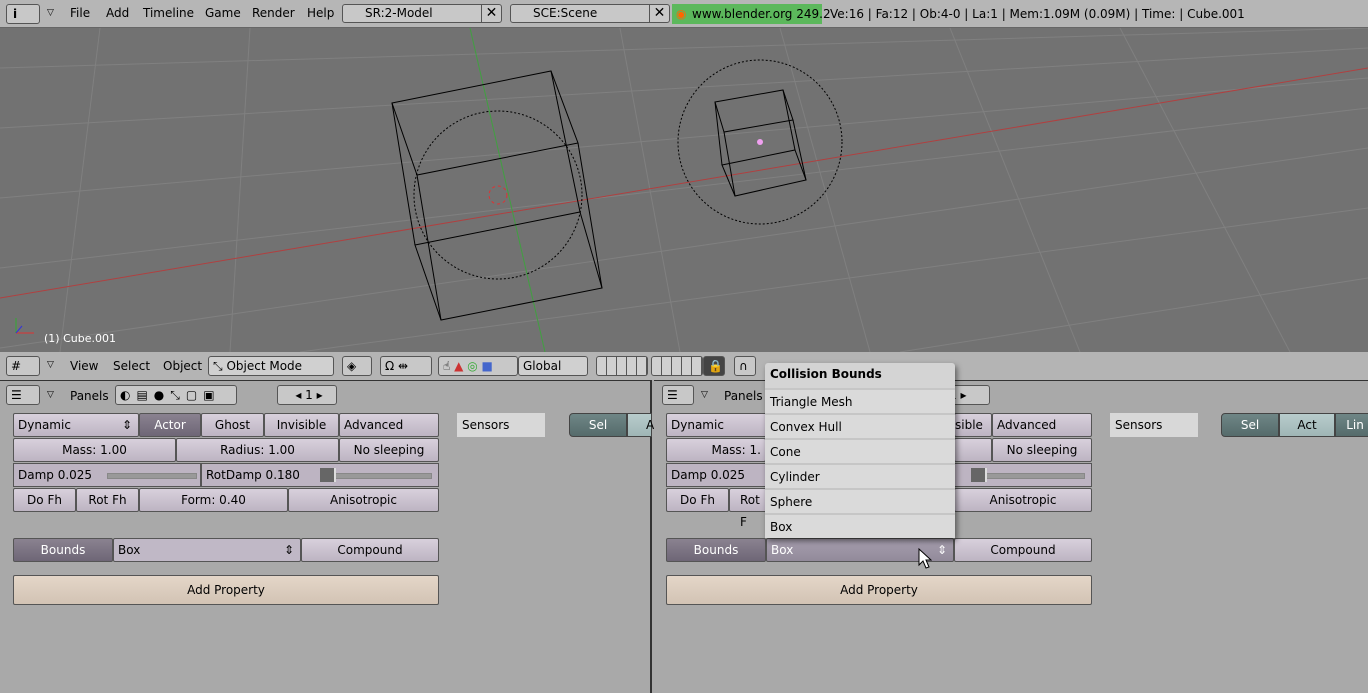 The width and height of the screenshot is (1368, 693). I want to click on object-mode-icon: ⤡, so click(218, 366).